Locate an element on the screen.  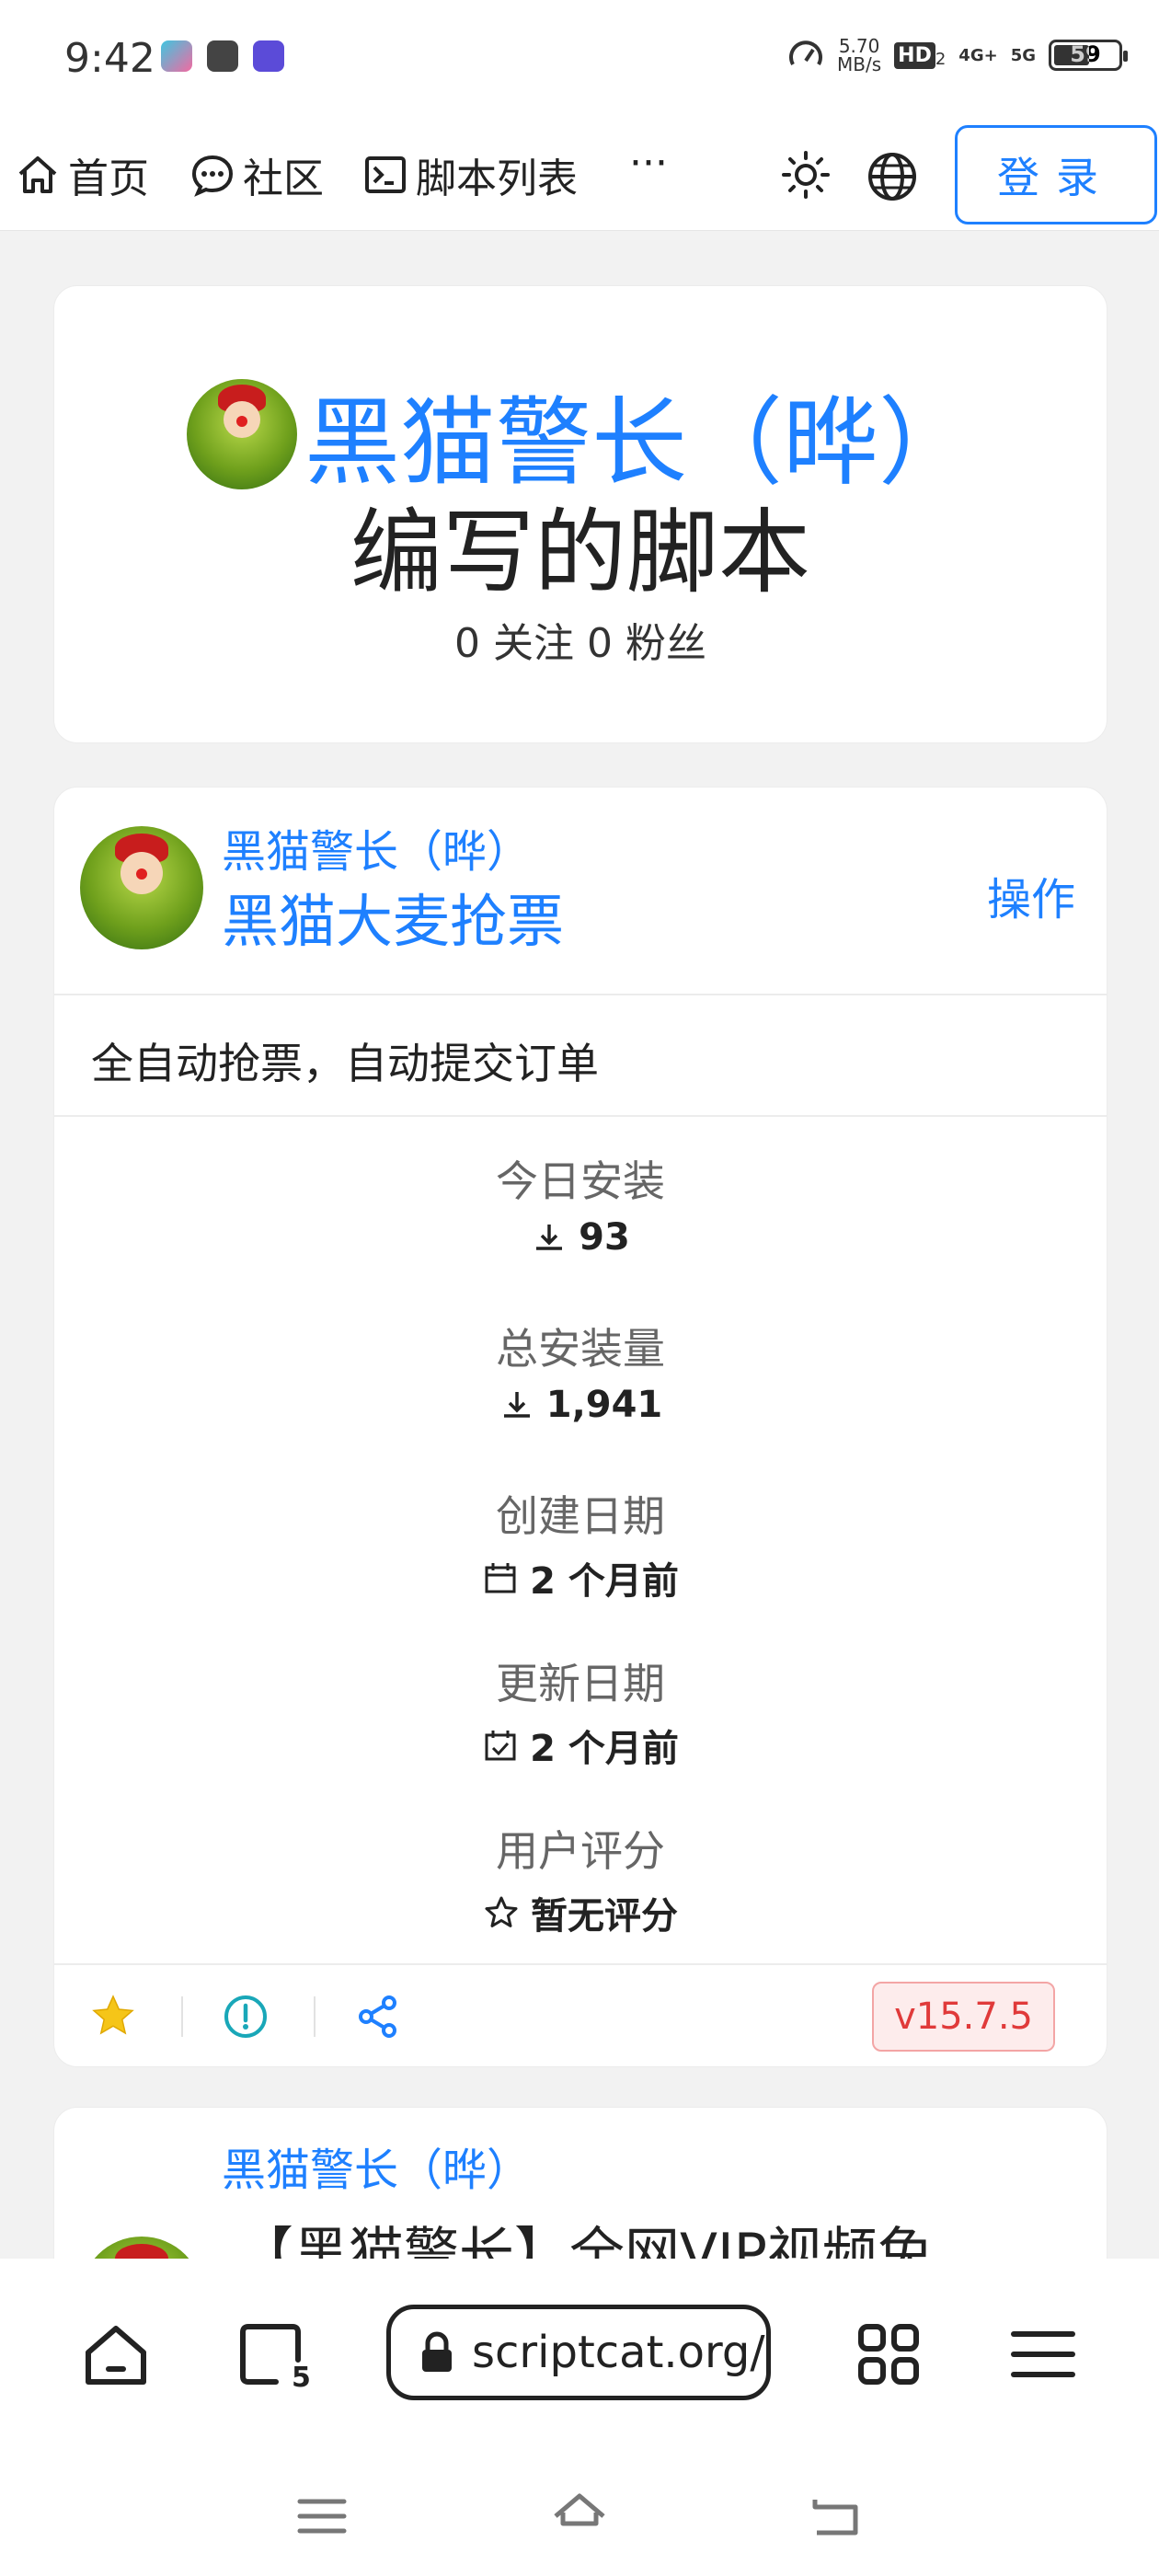
sticker-notification-icon is located at coordinates (268, 56).